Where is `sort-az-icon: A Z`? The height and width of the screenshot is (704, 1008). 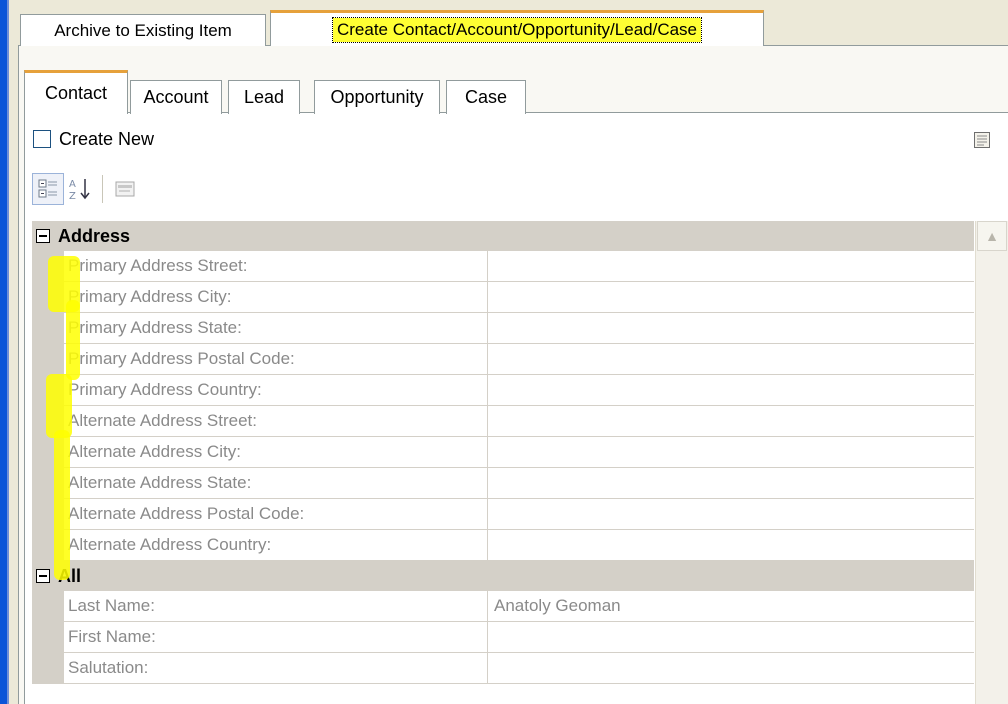 sort-az-icon: A Z is located at coordinates (79, 190).